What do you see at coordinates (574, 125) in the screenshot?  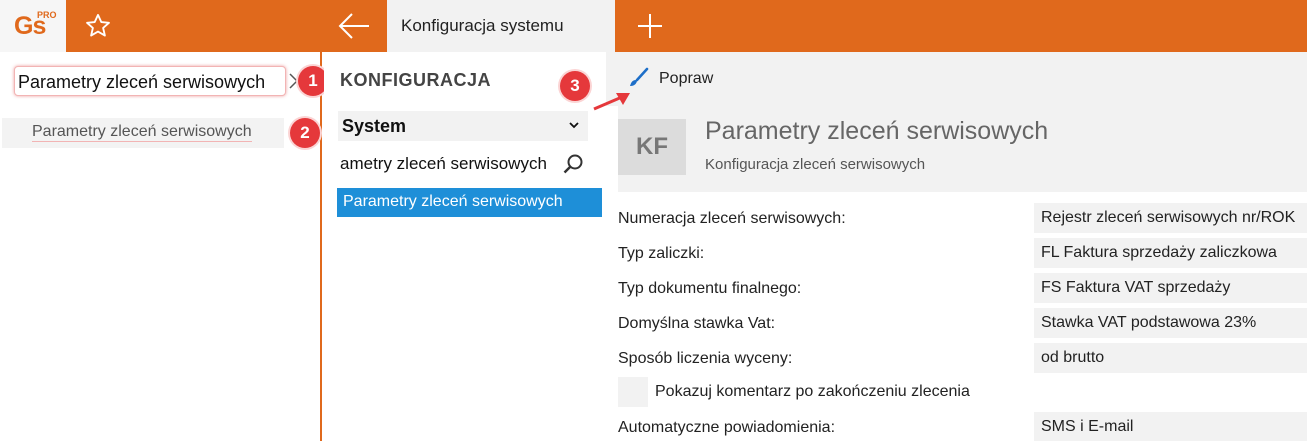 I see `chevron-down-icon` at bounding box center [574, 125].